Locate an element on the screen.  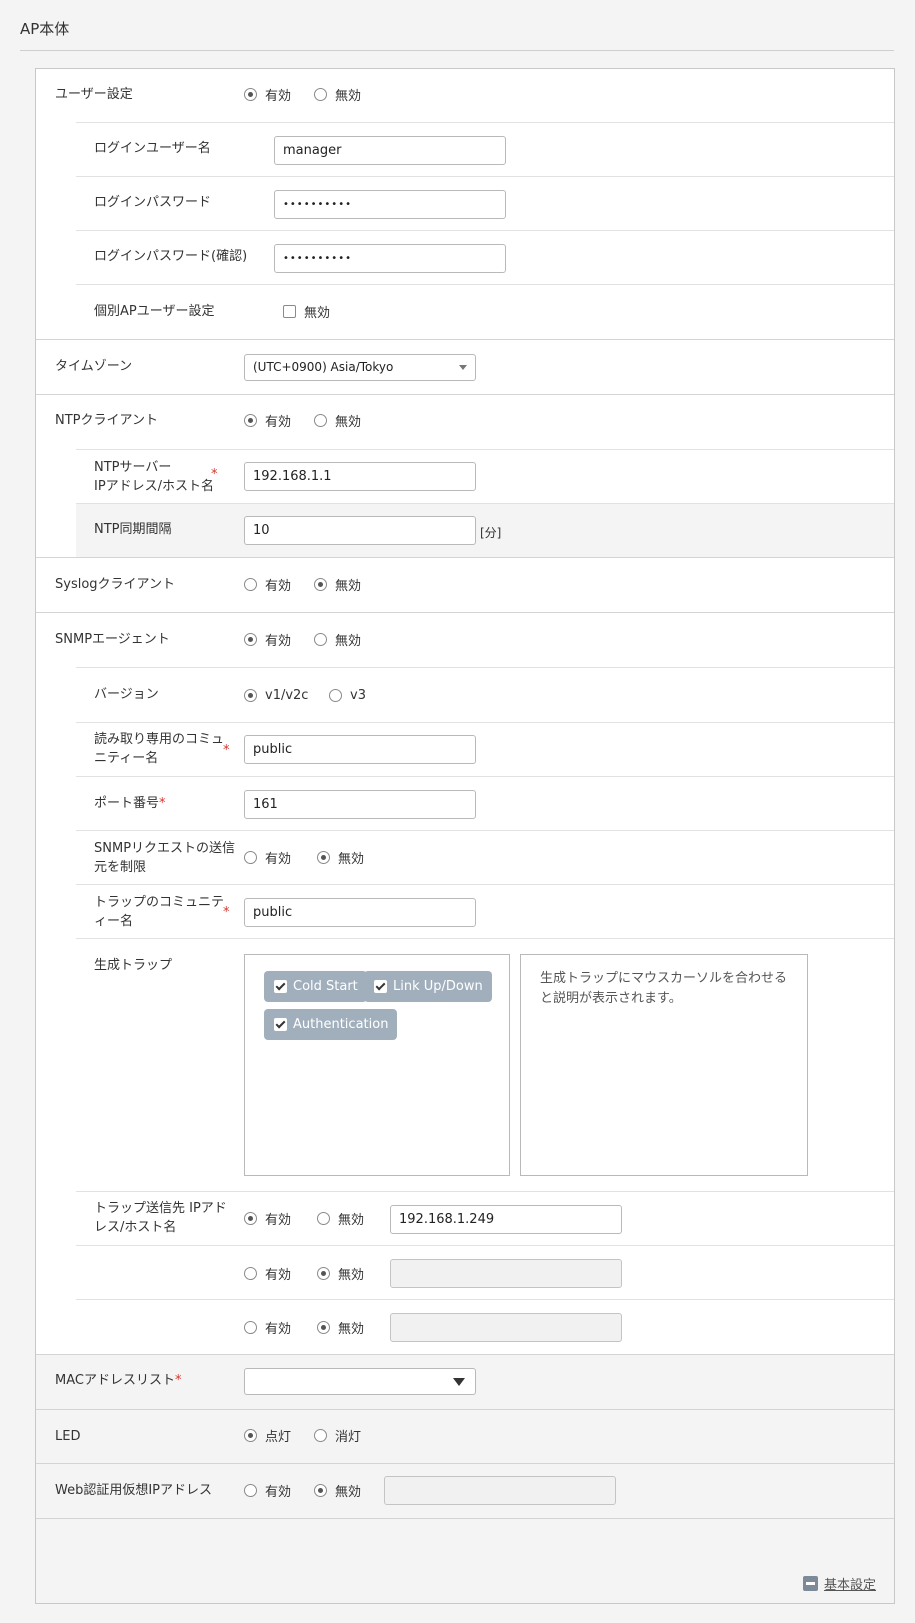
trap-dest-3-enabled-radio: 有効 is located at coordinates (267, 1327).